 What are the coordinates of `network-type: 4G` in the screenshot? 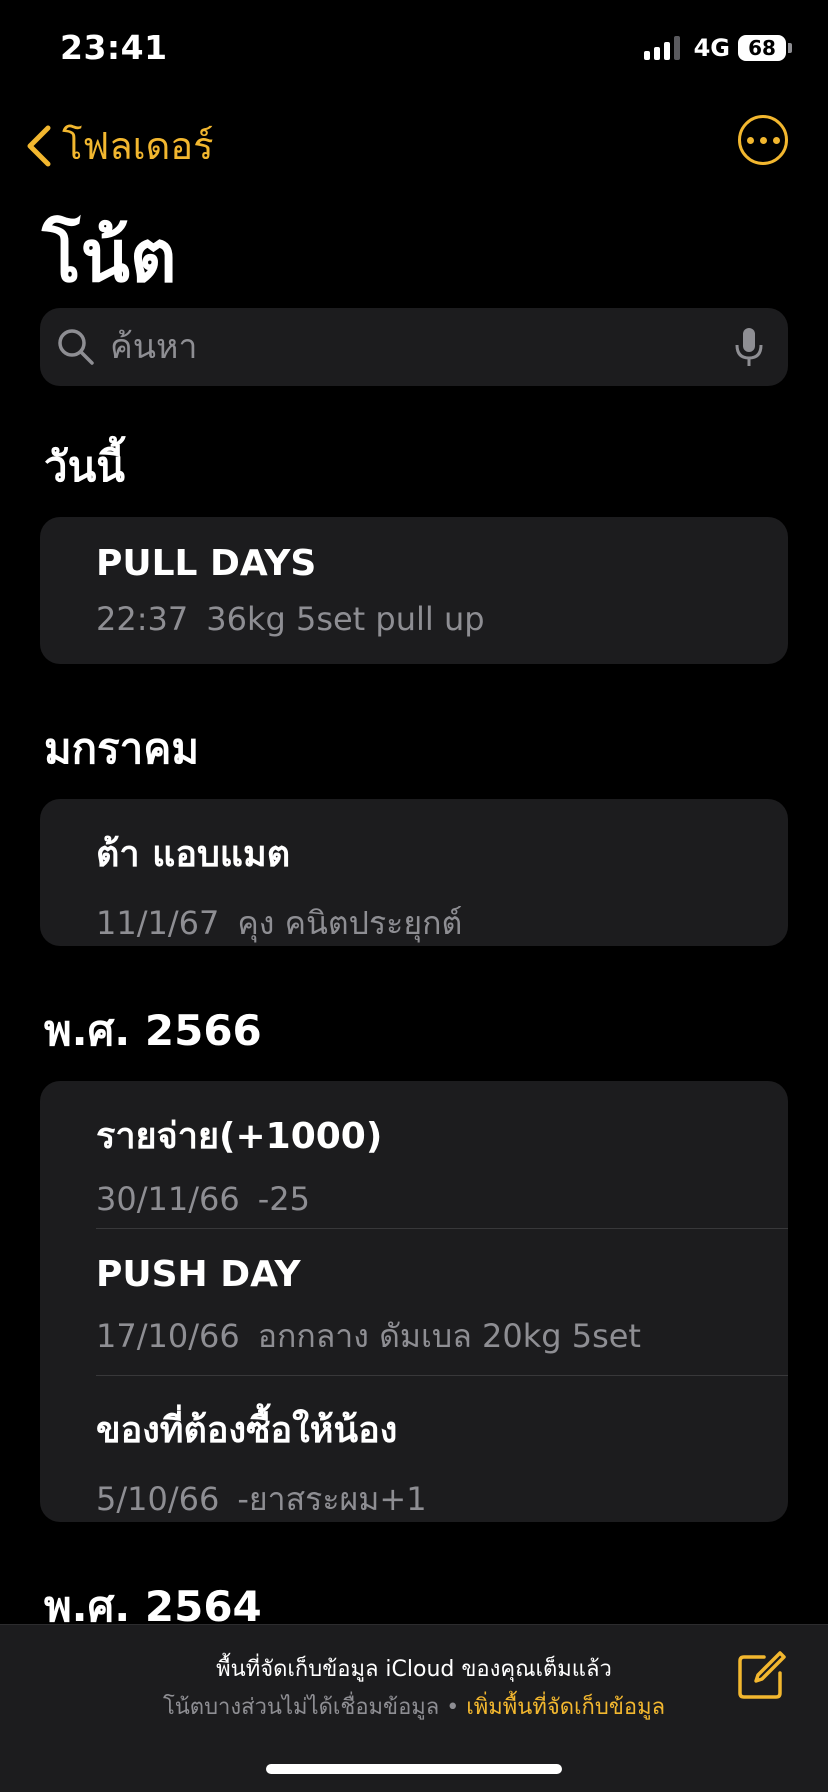 It's located at (711, 48).